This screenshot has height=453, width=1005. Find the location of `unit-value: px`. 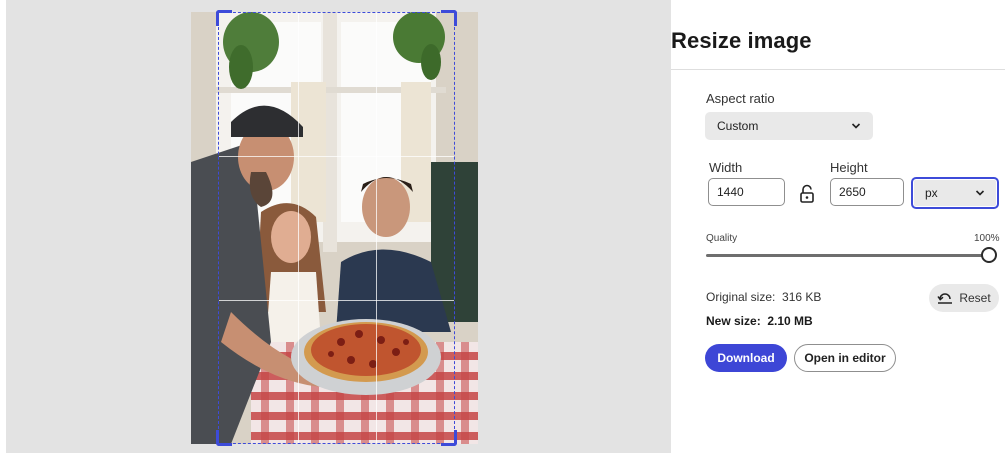

unit-value: px is located at coordinates (931, 193).